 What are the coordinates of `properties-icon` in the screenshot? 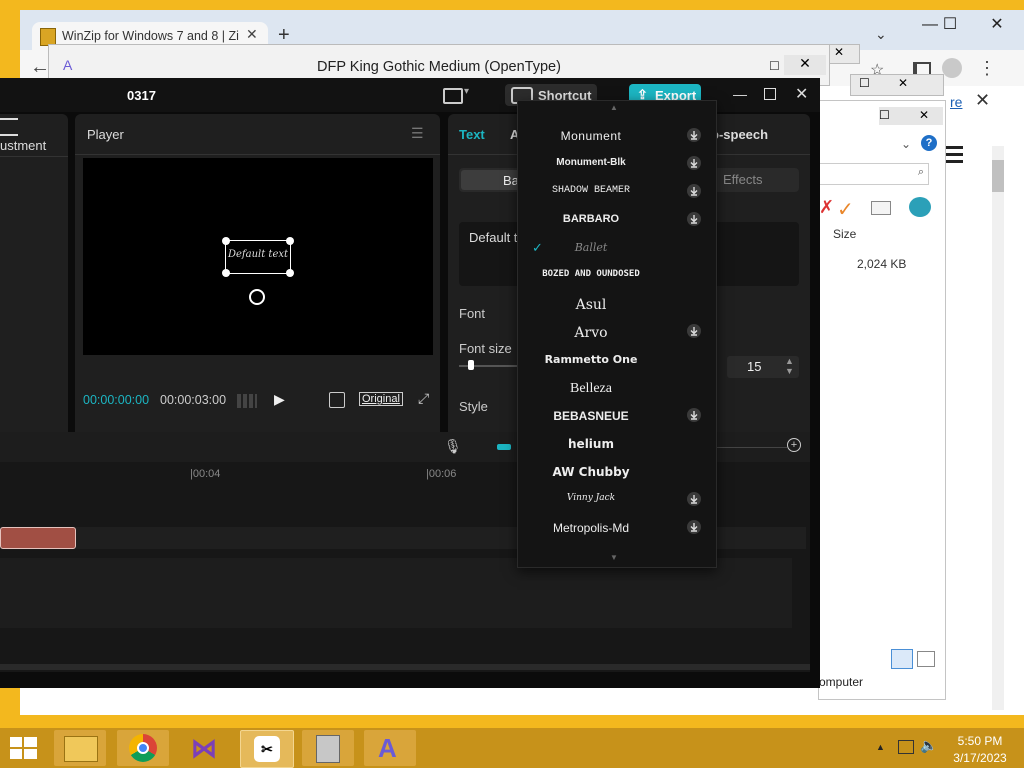 It's located at (881, 208).